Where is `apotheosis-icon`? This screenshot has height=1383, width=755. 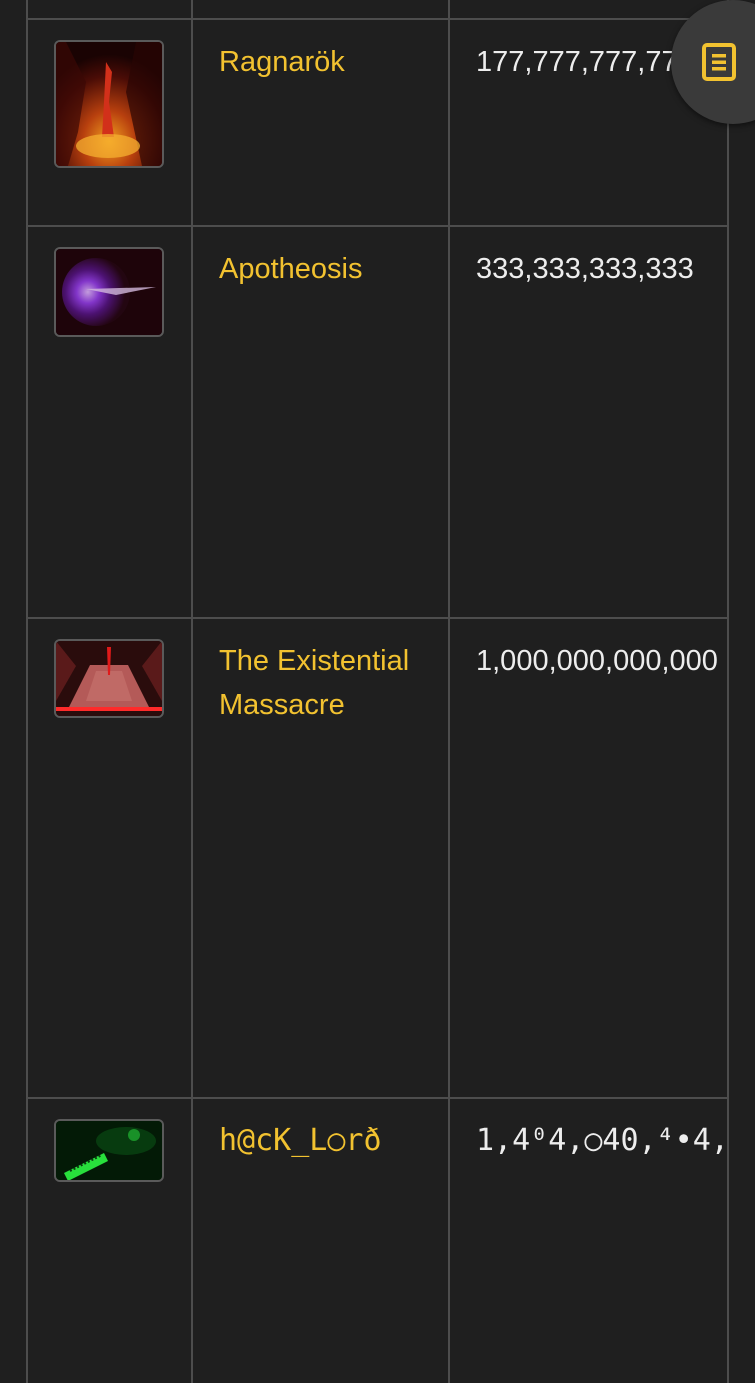
apotheosis-icon is located at coordinates (109, 292).